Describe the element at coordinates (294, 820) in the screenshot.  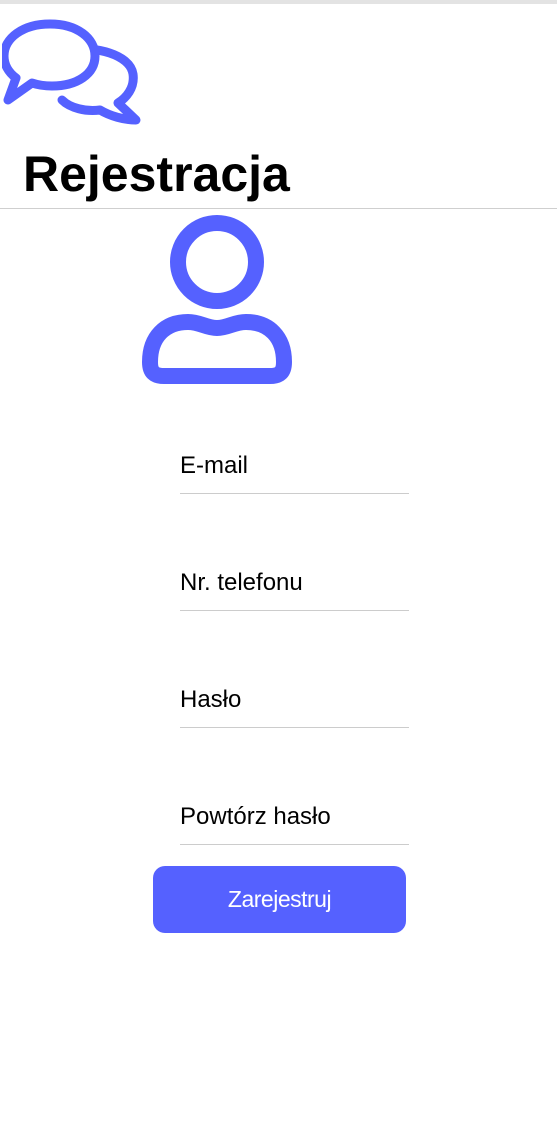
I see `password-repeat-field` at that location.